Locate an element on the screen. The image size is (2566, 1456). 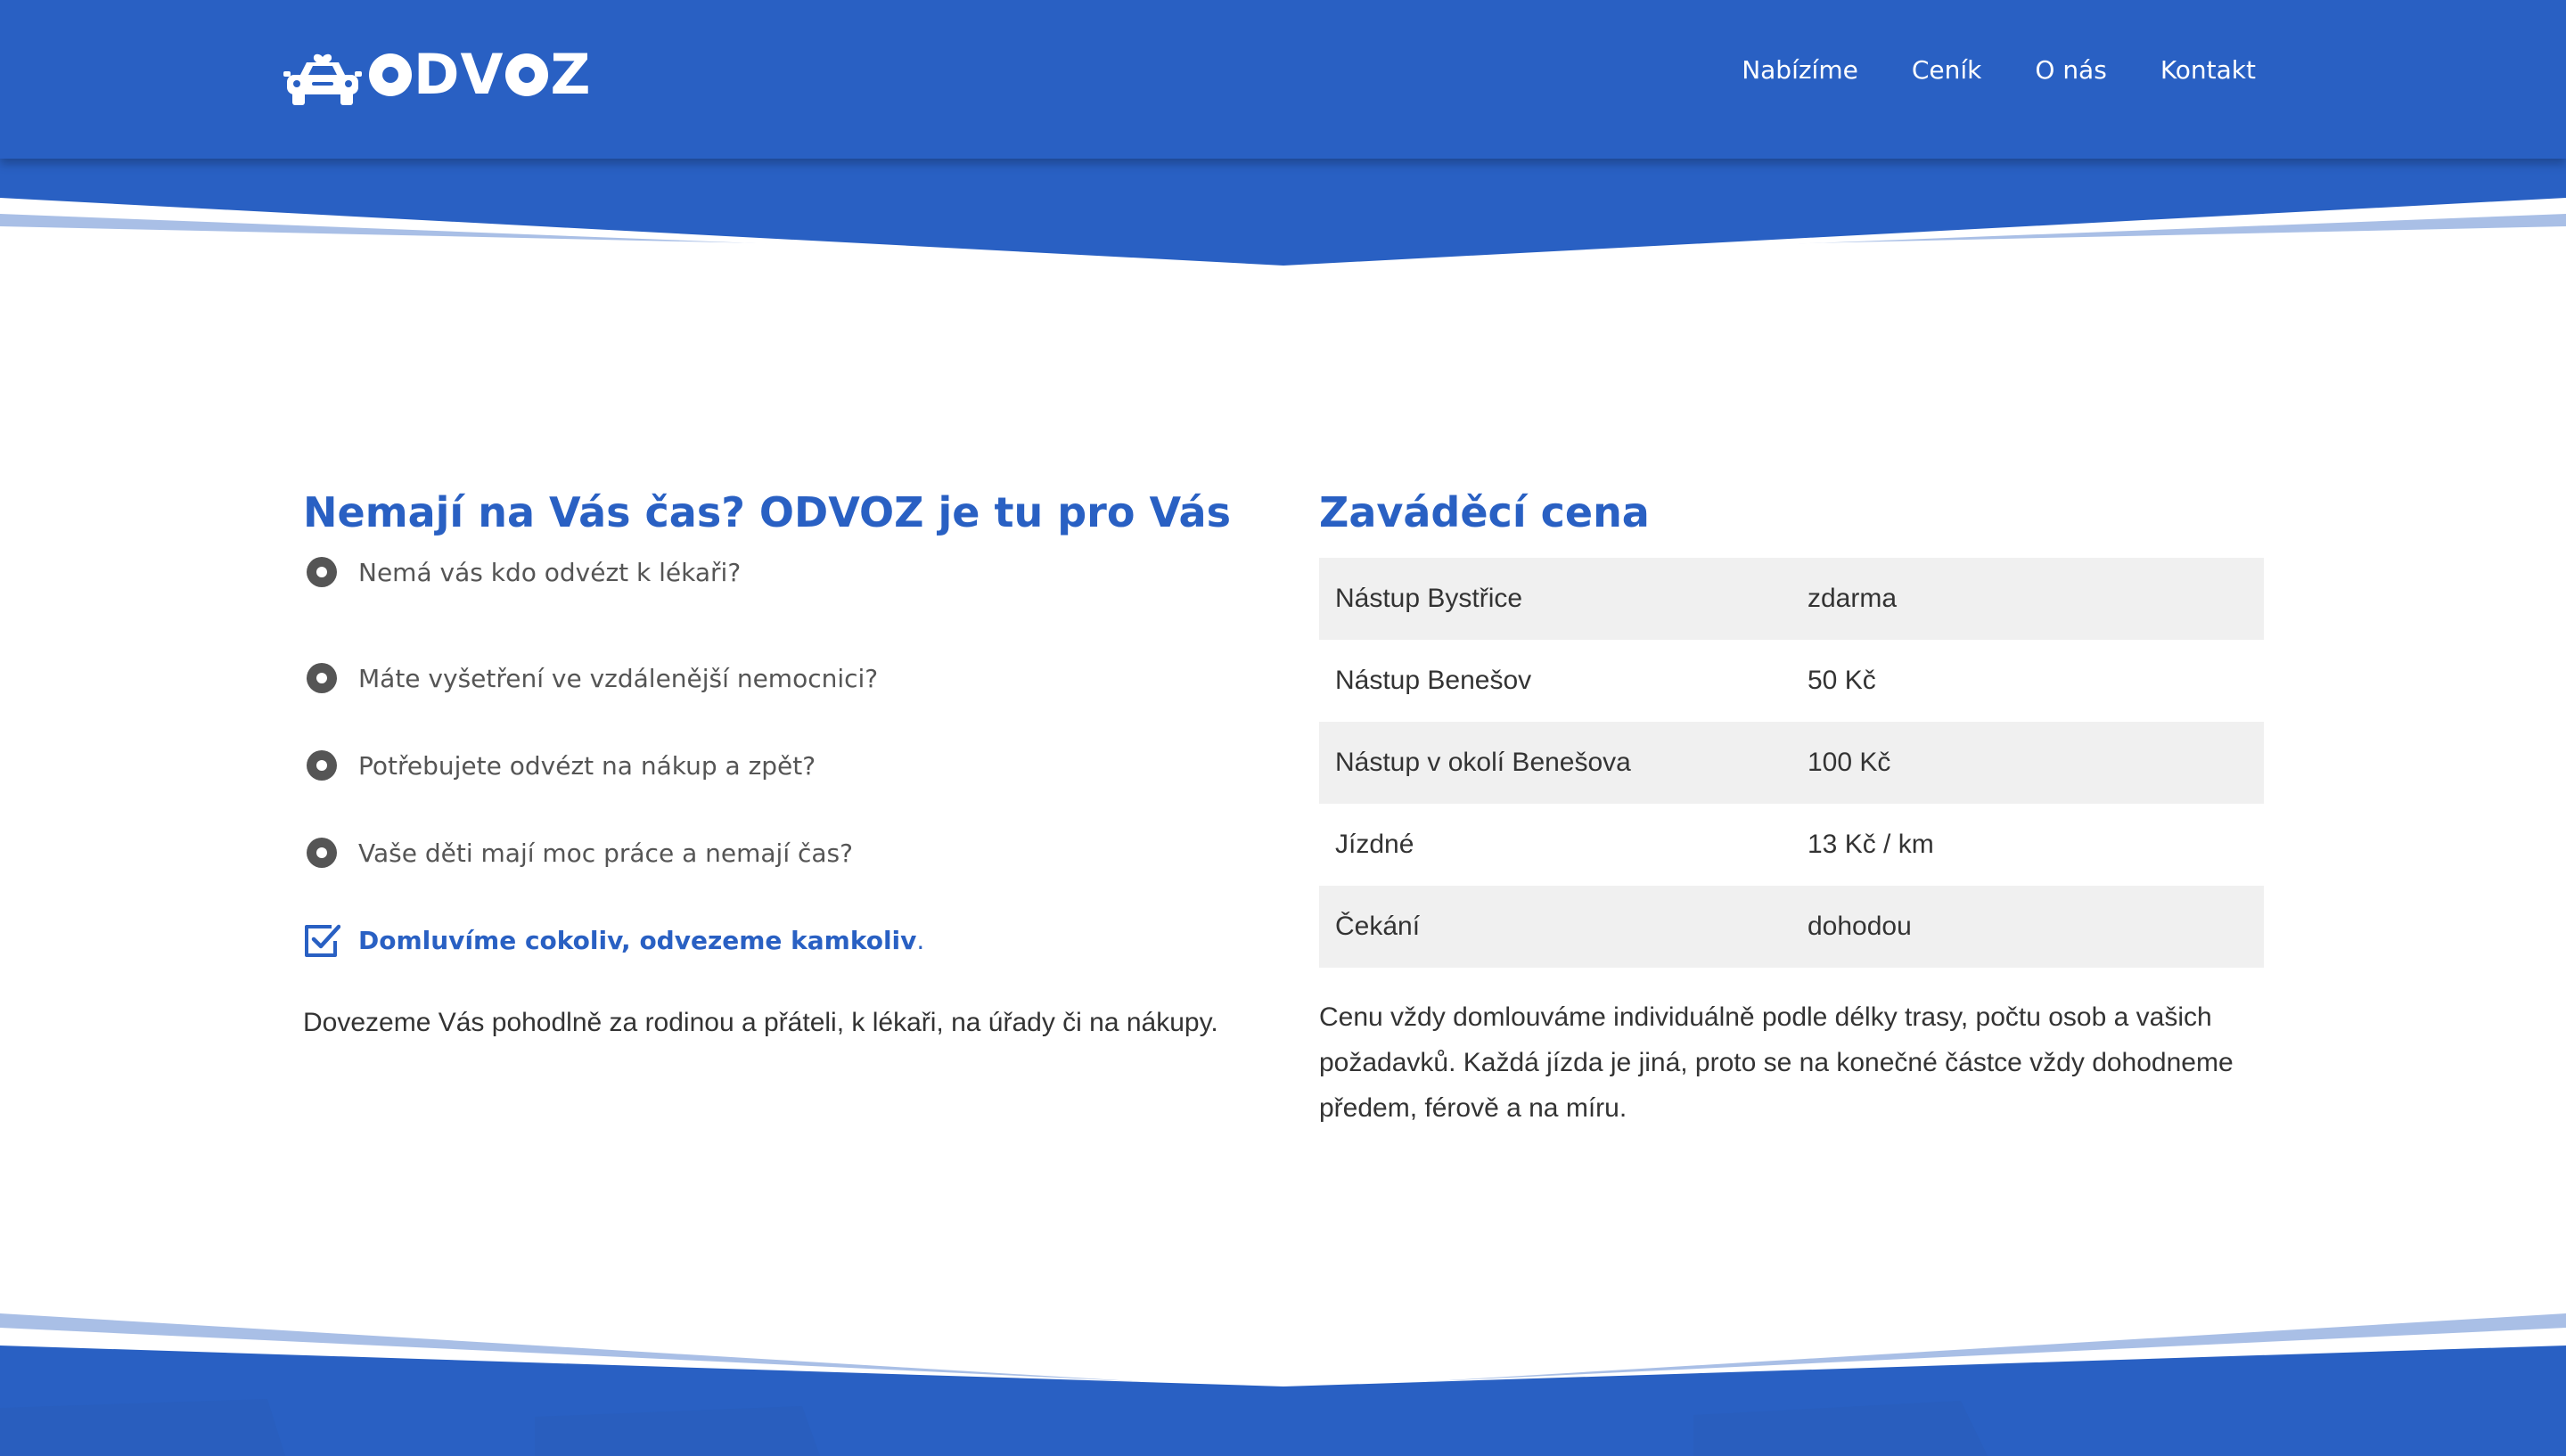
logo-wordmark: DV Z is located at coordinates (479, 74).